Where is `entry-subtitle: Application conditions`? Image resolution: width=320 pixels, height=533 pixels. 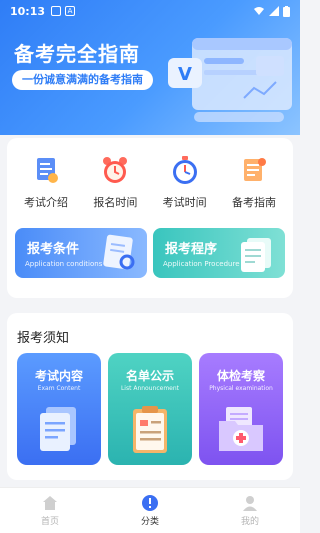
entry-subtitle: Application conditions is located at coordinates (64, 264).